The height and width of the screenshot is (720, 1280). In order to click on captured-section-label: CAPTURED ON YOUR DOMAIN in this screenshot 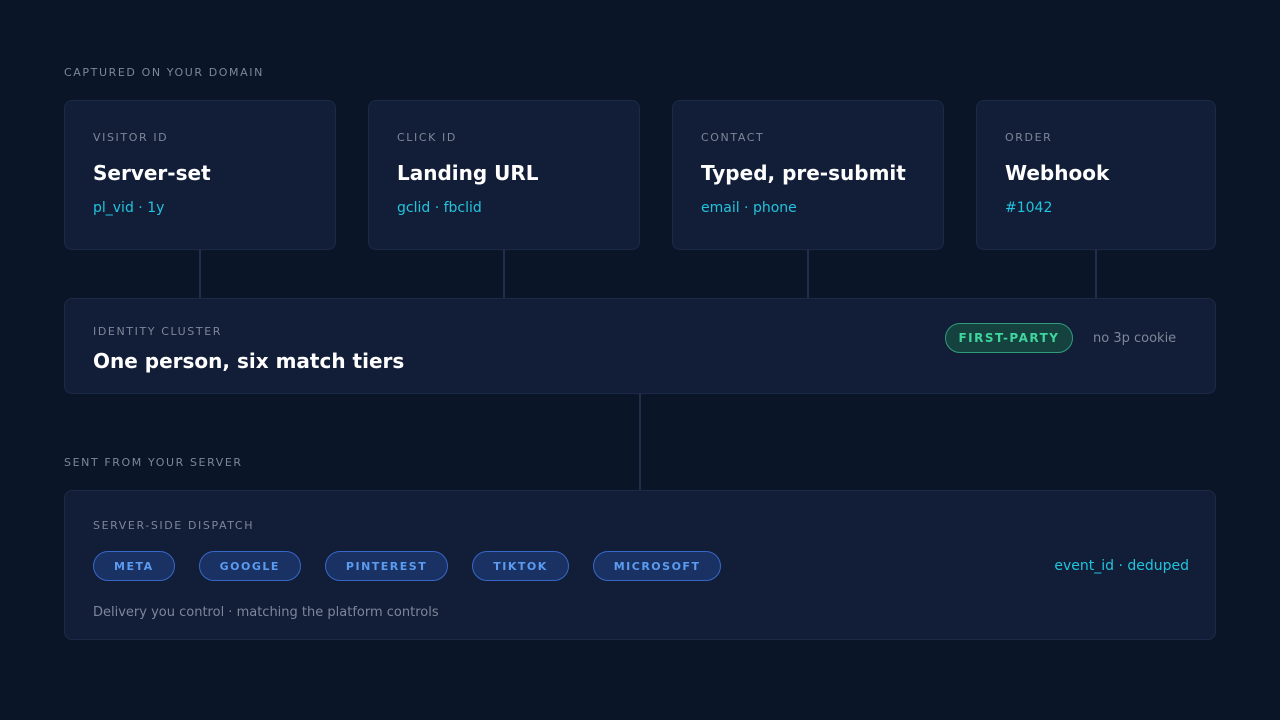, I will do `click(164, 72)`.